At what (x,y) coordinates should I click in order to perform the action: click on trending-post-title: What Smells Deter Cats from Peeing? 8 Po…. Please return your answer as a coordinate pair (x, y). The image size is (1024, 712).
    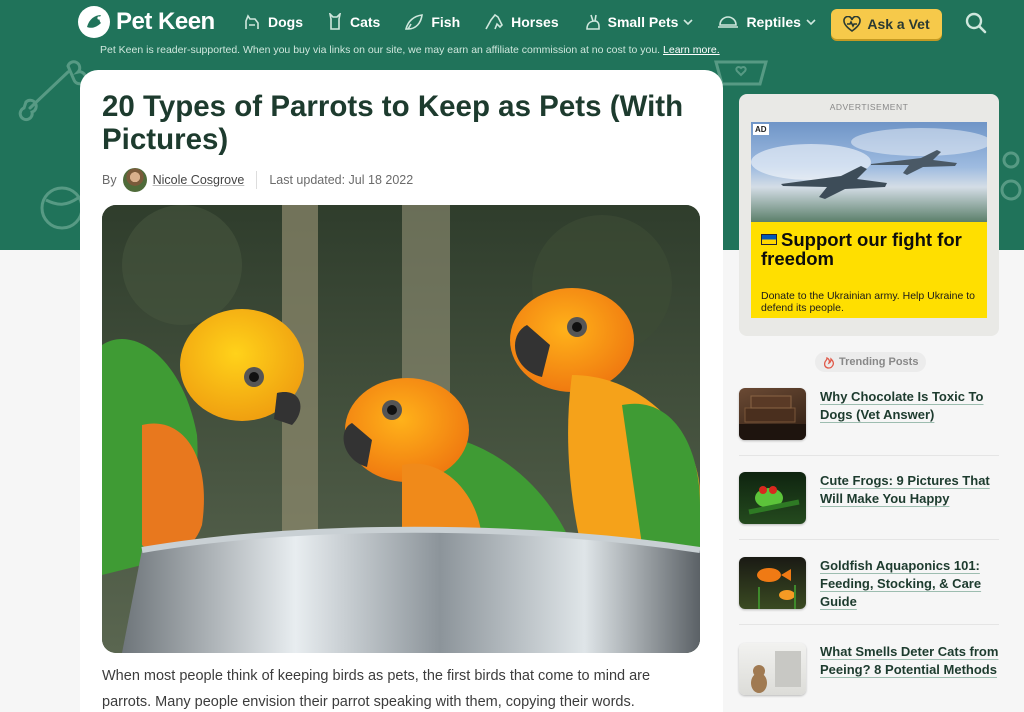
    Looking at the image, I should click on (909, 660).